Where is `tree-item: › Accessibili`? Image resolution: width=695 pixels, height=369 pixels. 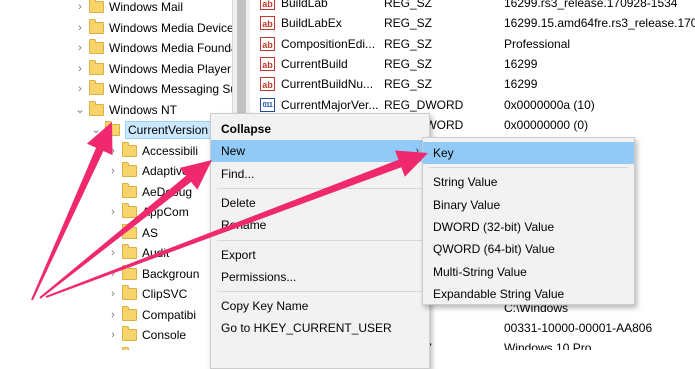 tree-item: › Accessibili is located at coordinates (152, 151).